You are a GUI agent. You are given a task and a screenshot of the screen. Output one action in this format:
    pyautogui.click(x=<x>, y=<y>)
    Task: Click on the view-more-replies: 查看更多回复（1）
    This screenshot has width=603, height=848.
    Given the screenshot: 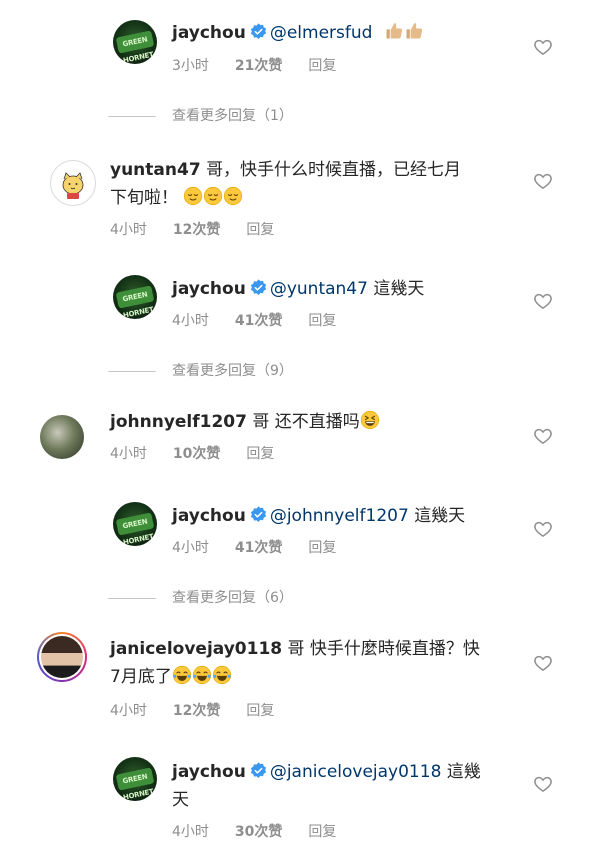 What is the action you would take?
    pyautogui.click(x=200, y=115)
    